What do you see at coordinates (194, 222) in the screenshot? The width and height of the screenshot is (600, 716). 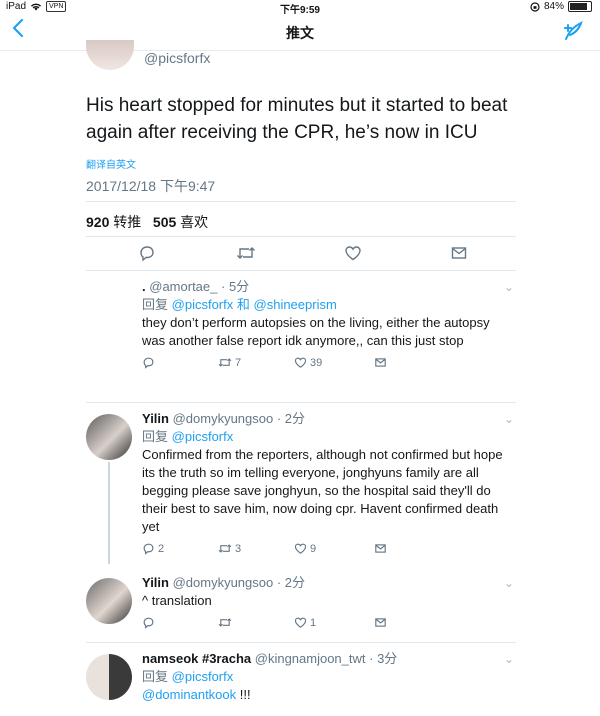 I see `like-label: 喜欢` at bounding box center [194, 222].